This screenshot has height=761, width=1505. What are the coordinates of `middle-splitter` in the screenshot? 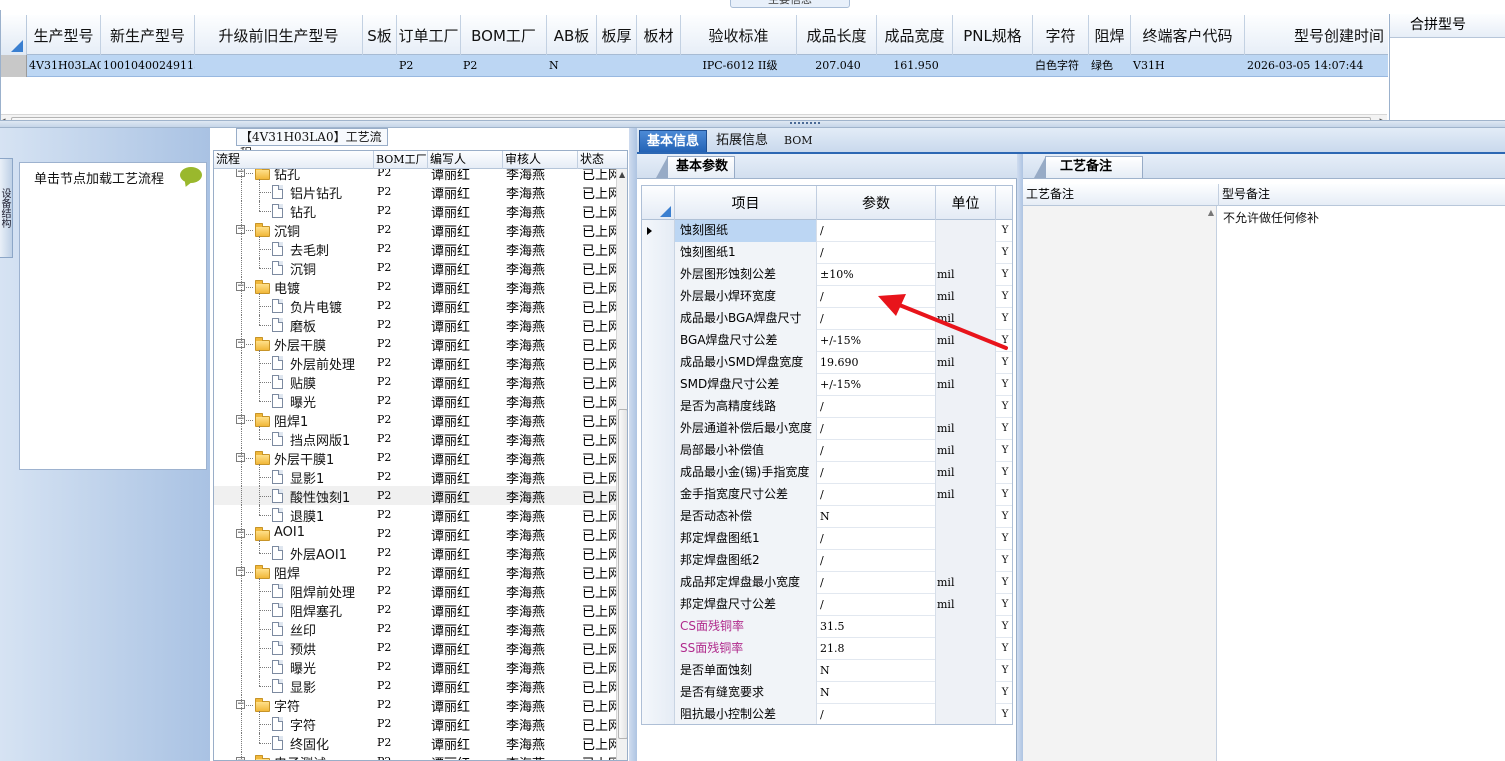 It's located at (633, 444).